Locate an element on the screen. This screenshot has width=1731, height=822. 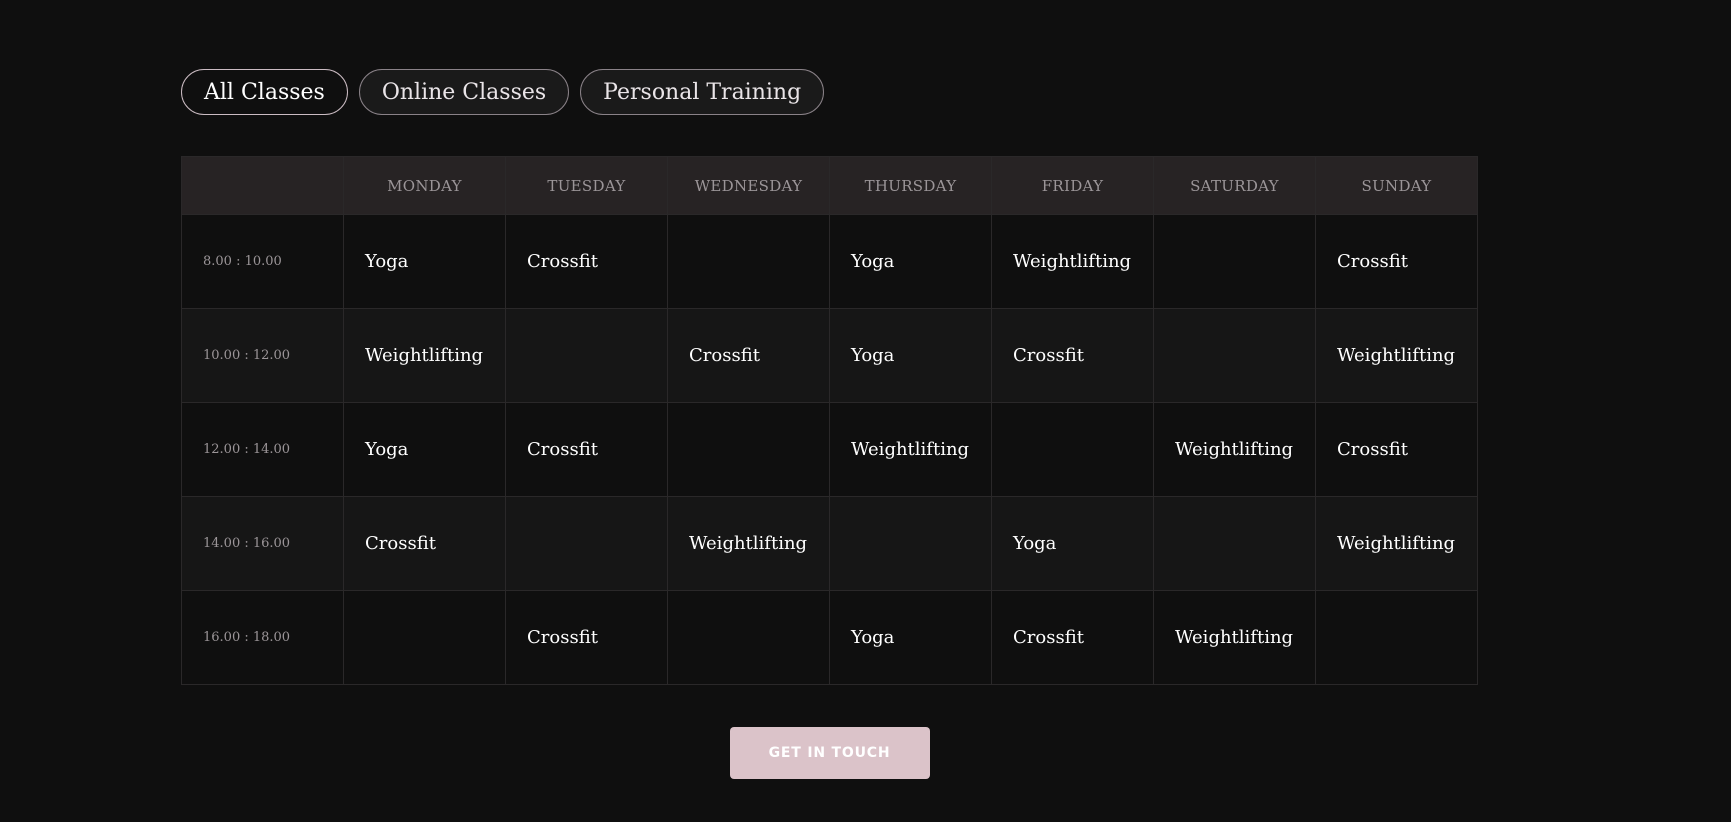
time-slot: 14.00 : 16.00 is located at coordinates (262, 543).